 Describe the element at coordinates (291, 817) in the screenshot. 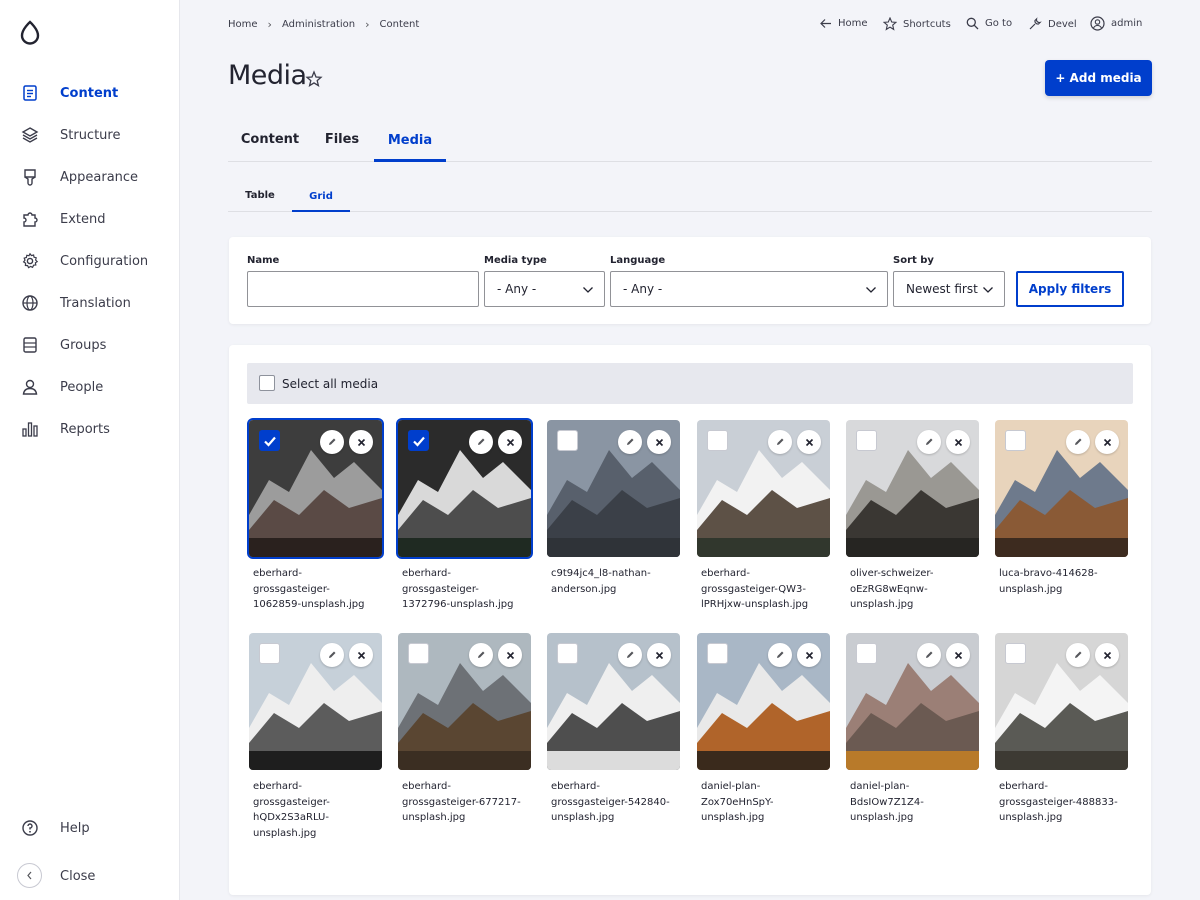

I see `media-filename-line: hQDx2S3aRLU-` at that location.